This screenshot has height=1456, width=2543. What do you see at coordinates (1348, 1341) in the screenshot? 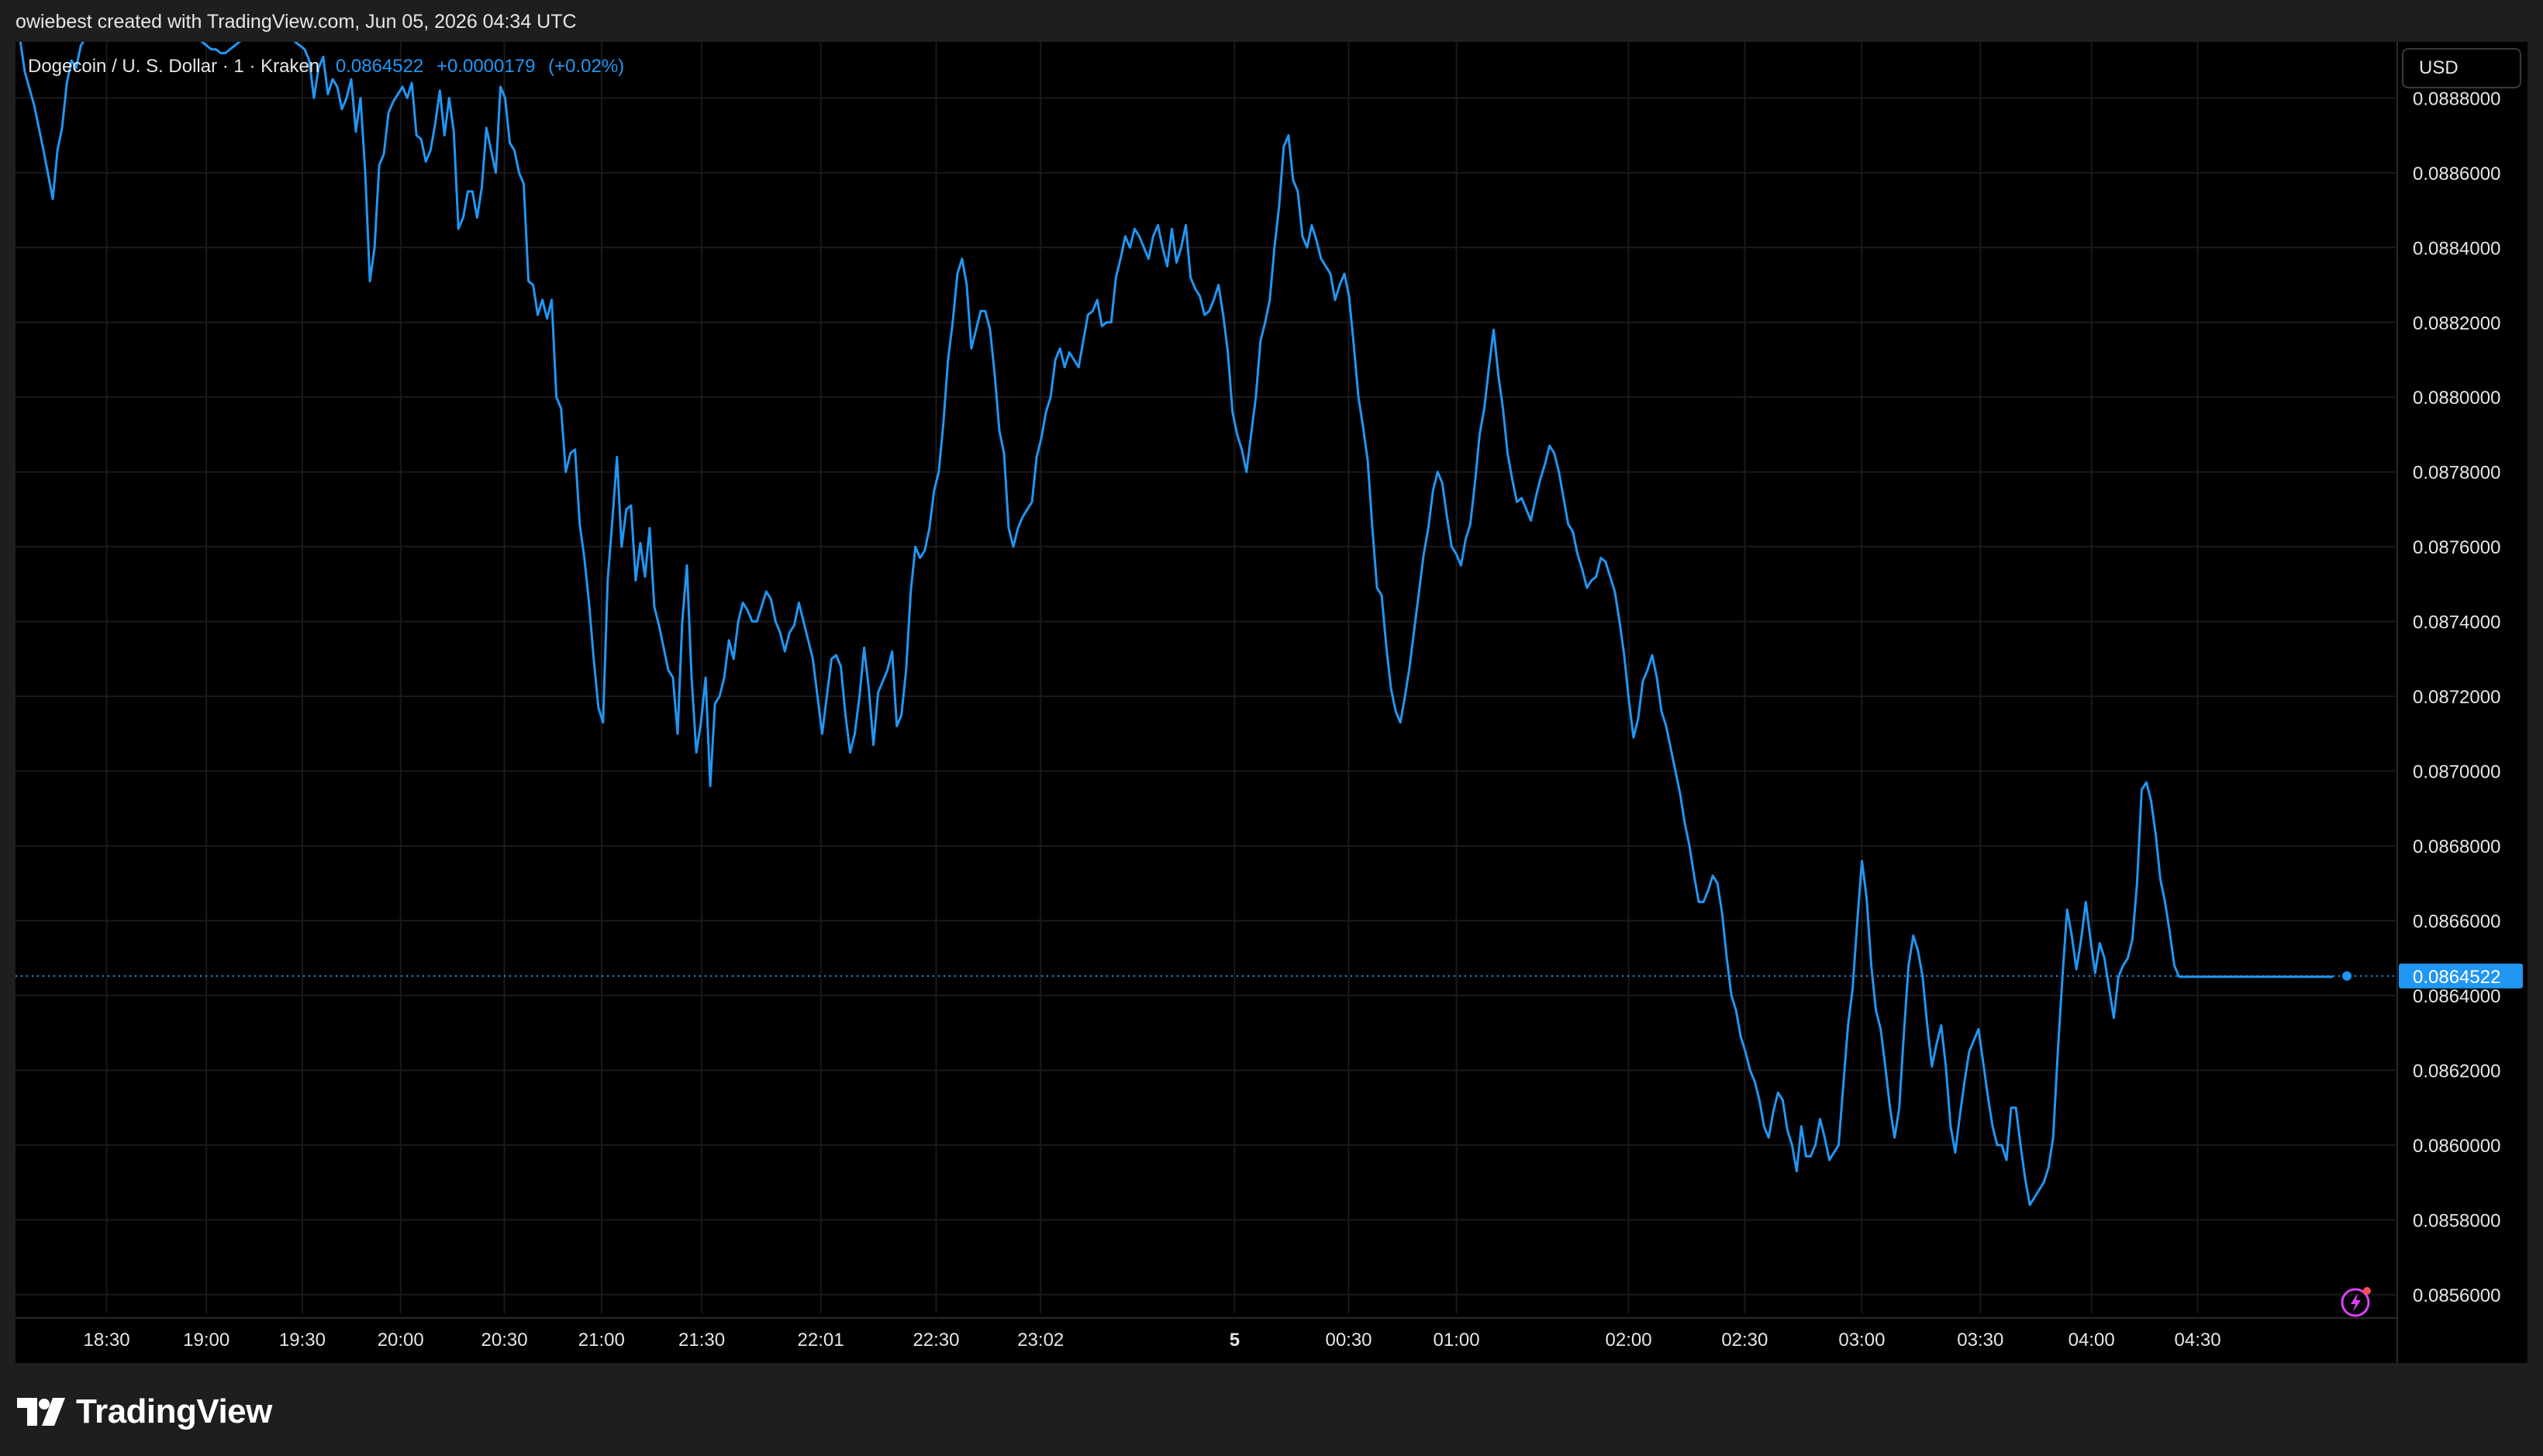
I see `x-tick-label: 00:30` at bounding box center [1348, 1341].